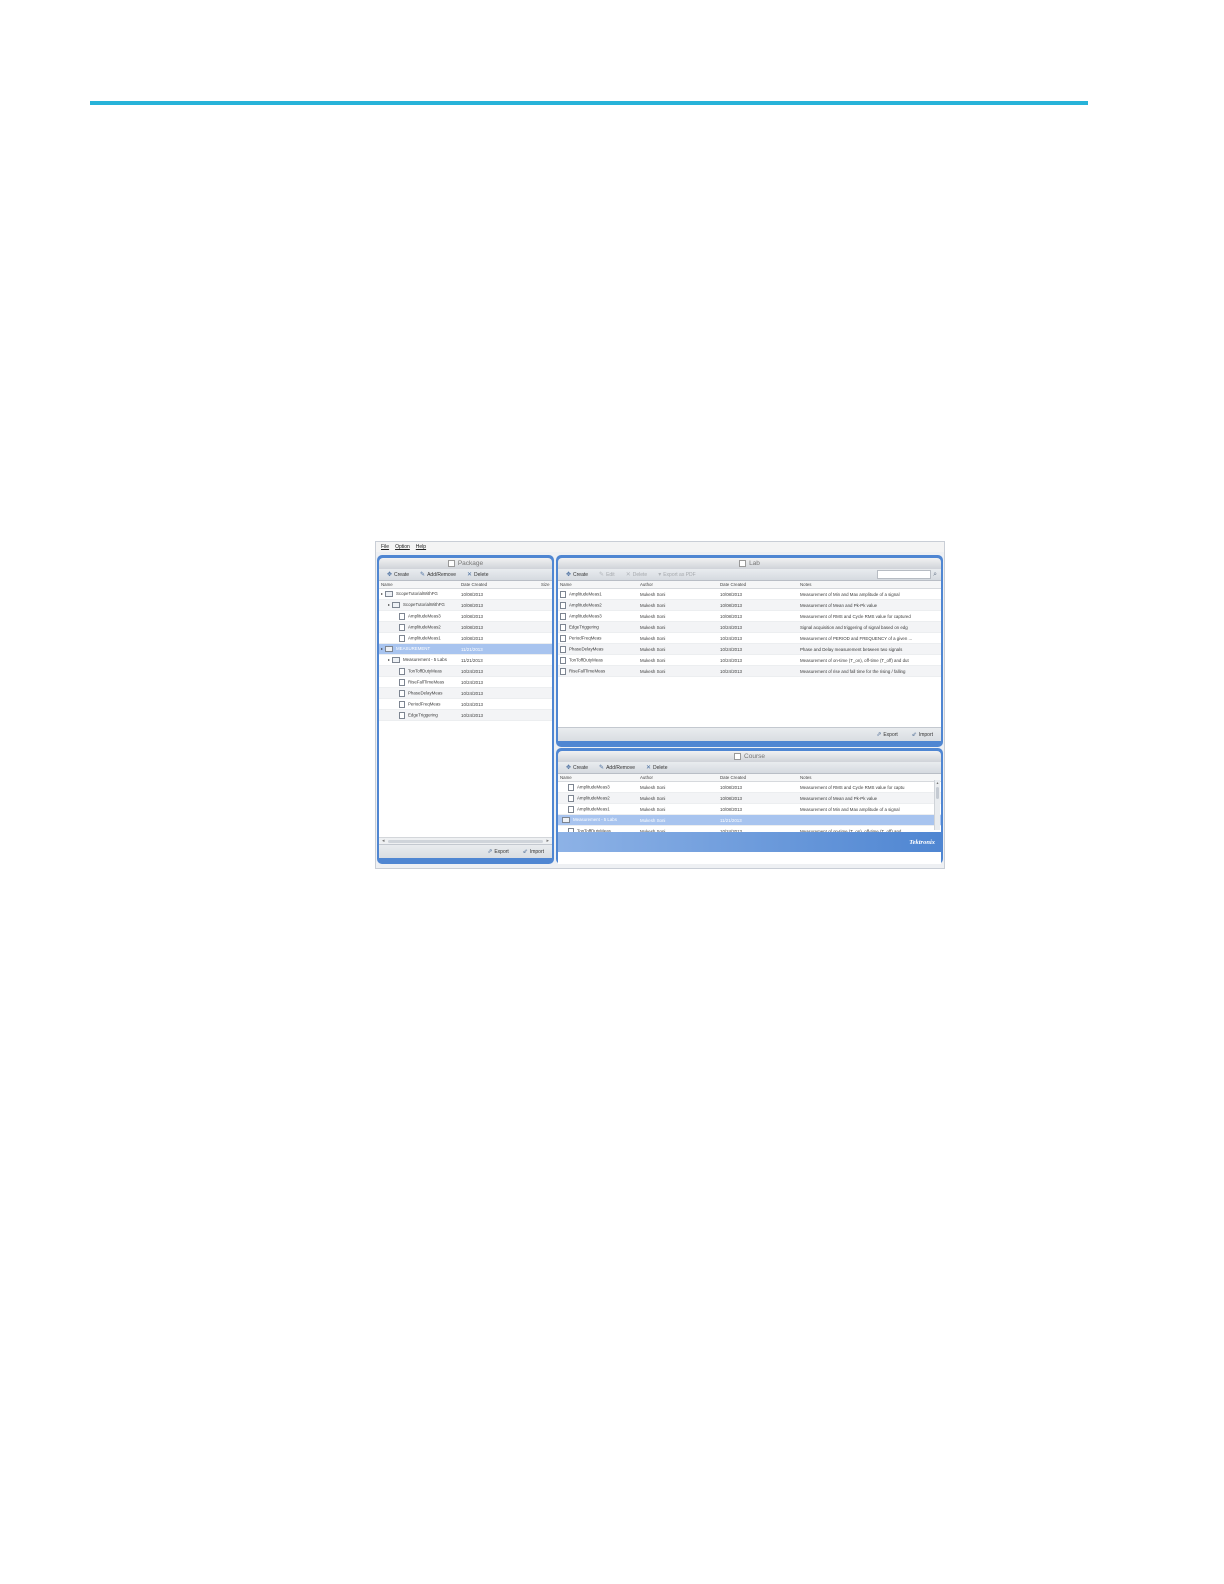  What do you see at coordinates (743, 563) in the screenshot?
I see `lab-icon` at bounding box center [743, 563].